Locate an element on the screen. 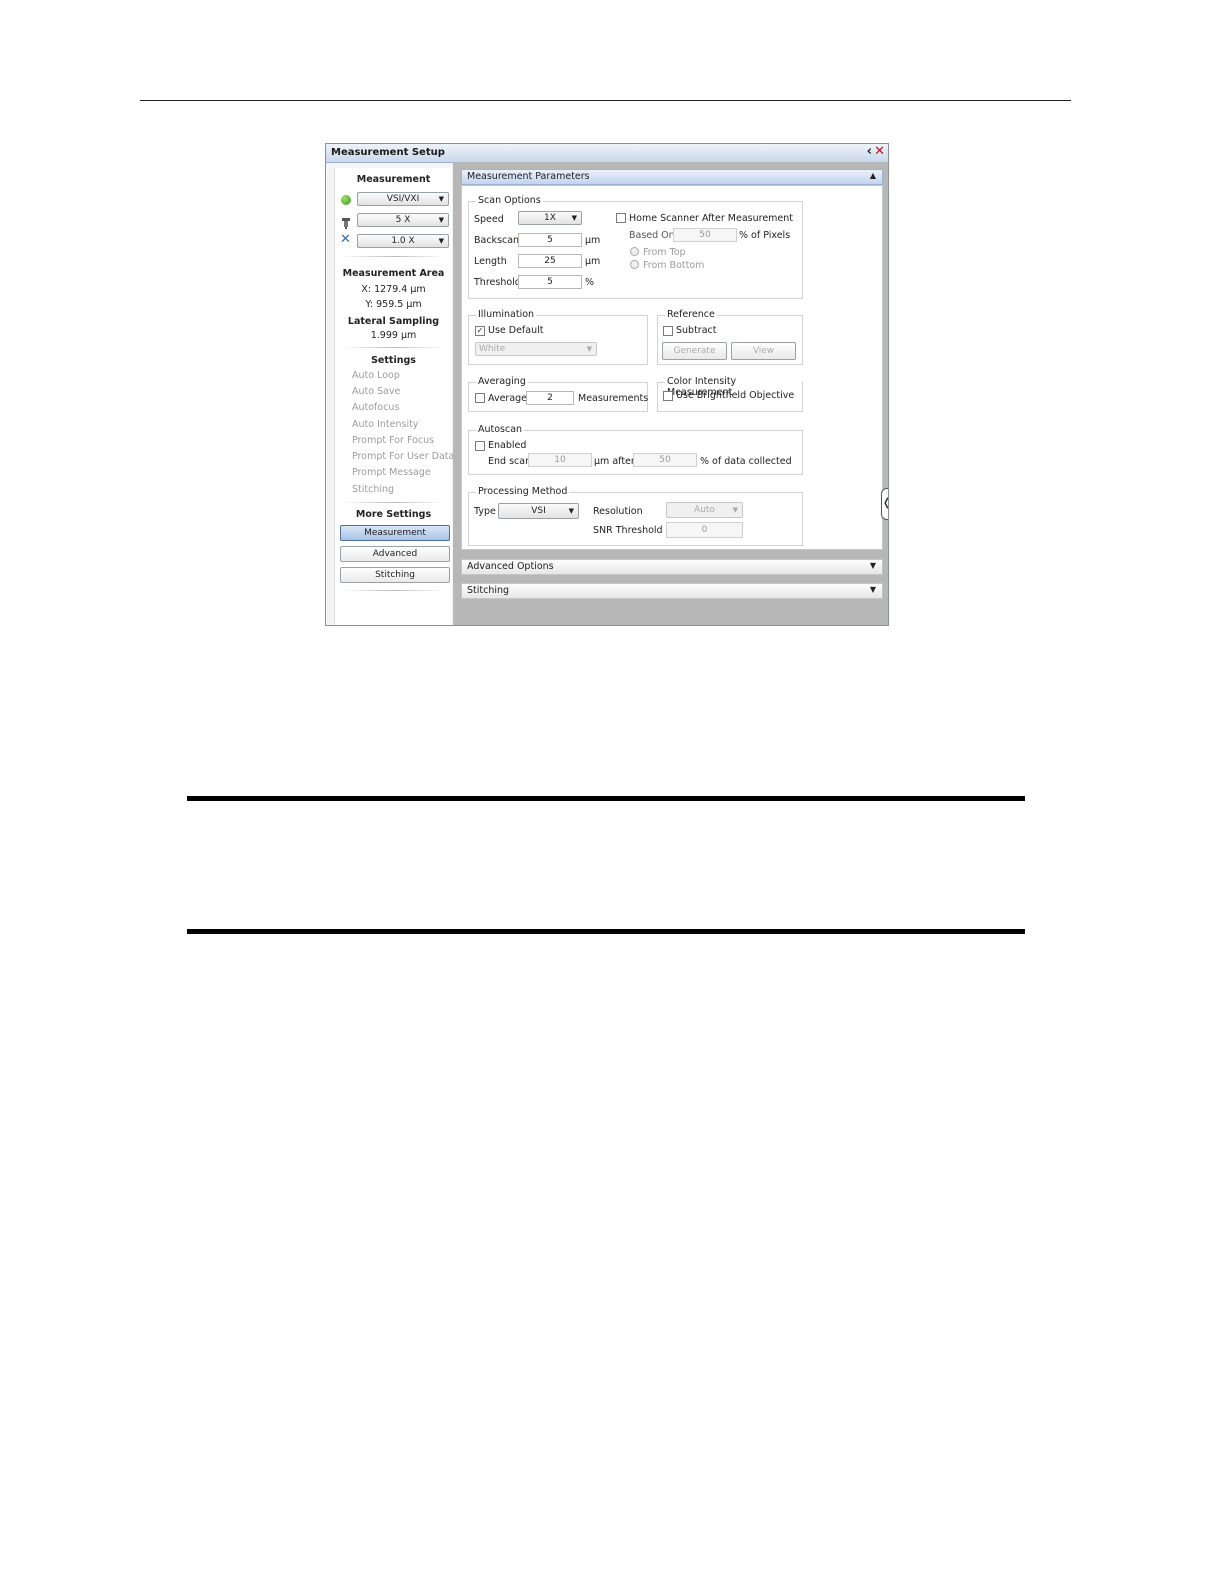  averaging-title: Averaging is located at coordinates (502, 381).